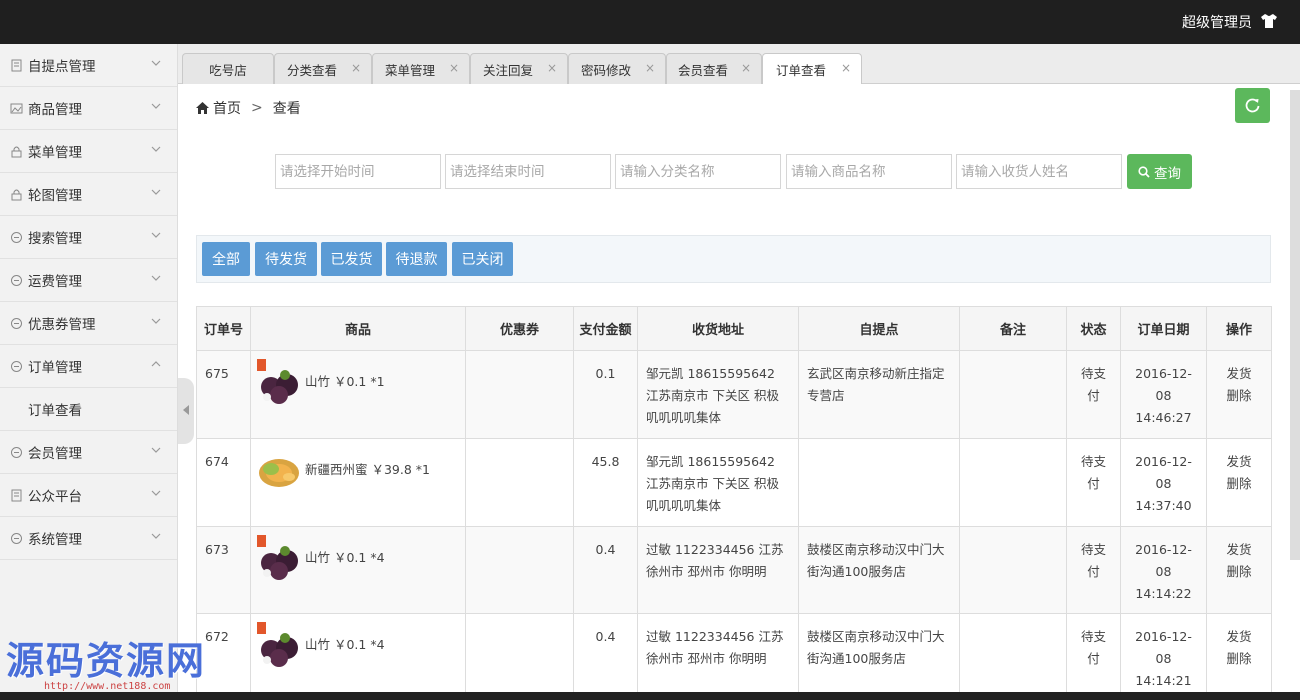 This screenshot has width=1300, height=700. Describe the element at coordinates (605, 482) in the screenshot. I see `amount-cell: 45.8` at that location.